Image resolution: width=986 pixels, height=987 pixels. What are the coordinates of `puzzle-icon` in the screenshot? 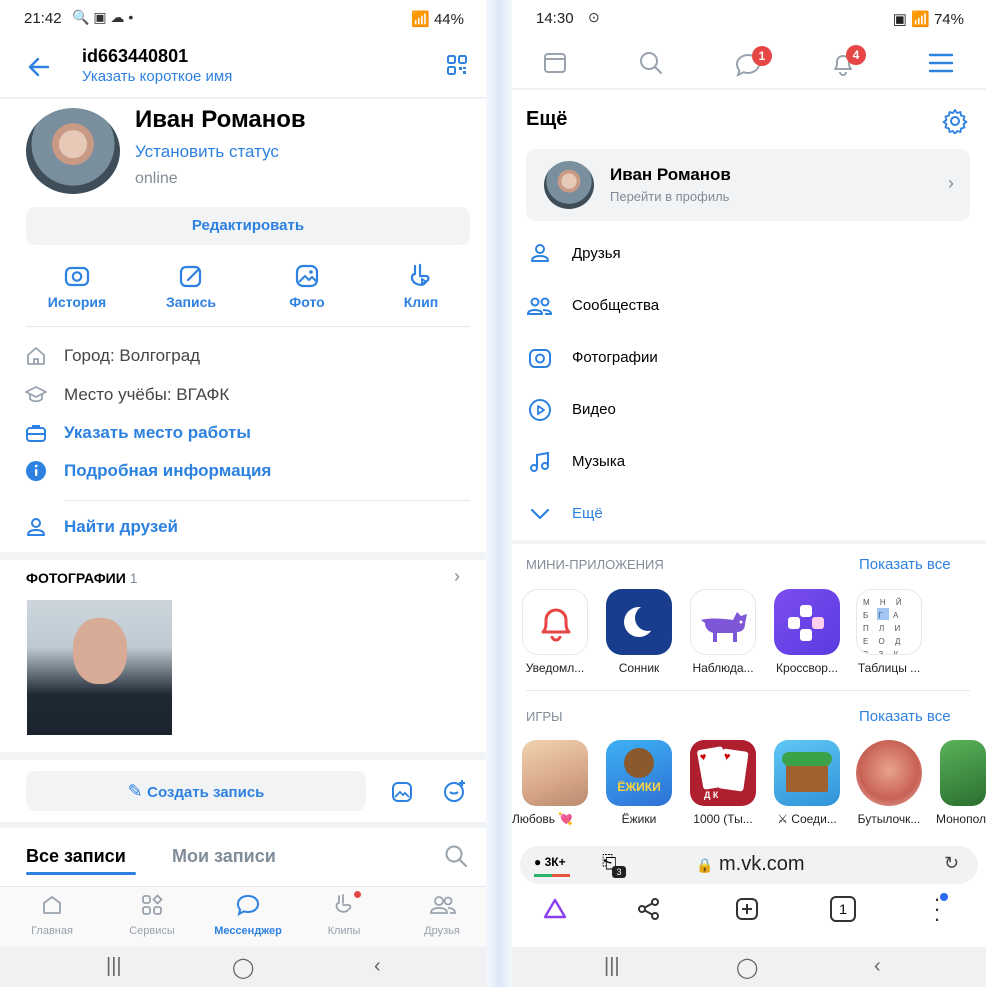 It's located at (806, 623).